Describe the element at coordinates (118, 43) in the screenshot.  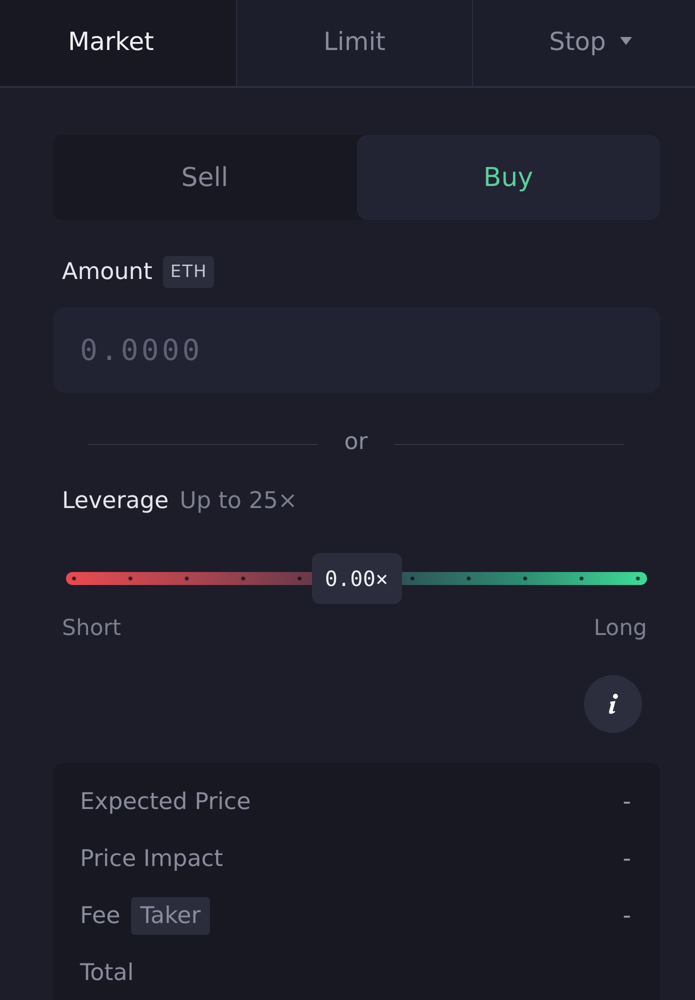
I see `order-type-tab: Market` at that location.